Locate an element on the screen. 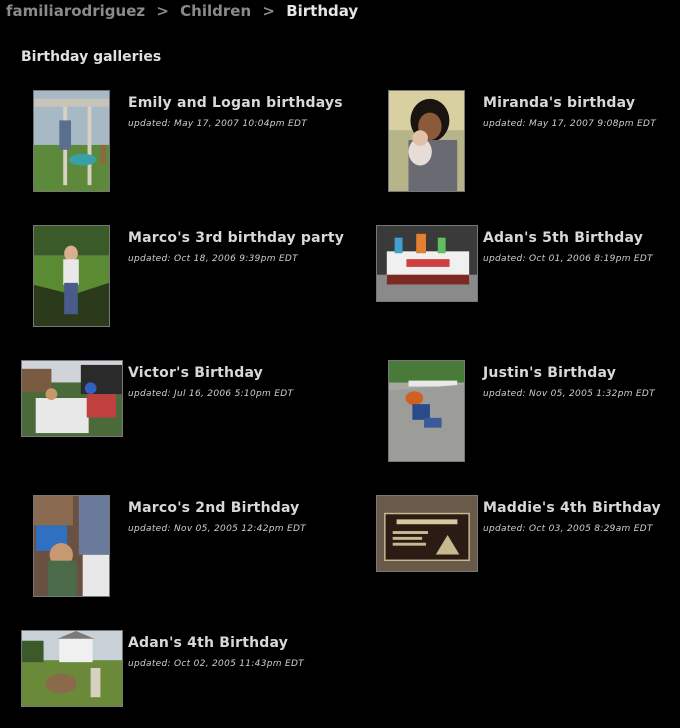 The height and width of the screenshot is (728, 680). child-on-sidewalk-photo is located at coordinates (426, 411).